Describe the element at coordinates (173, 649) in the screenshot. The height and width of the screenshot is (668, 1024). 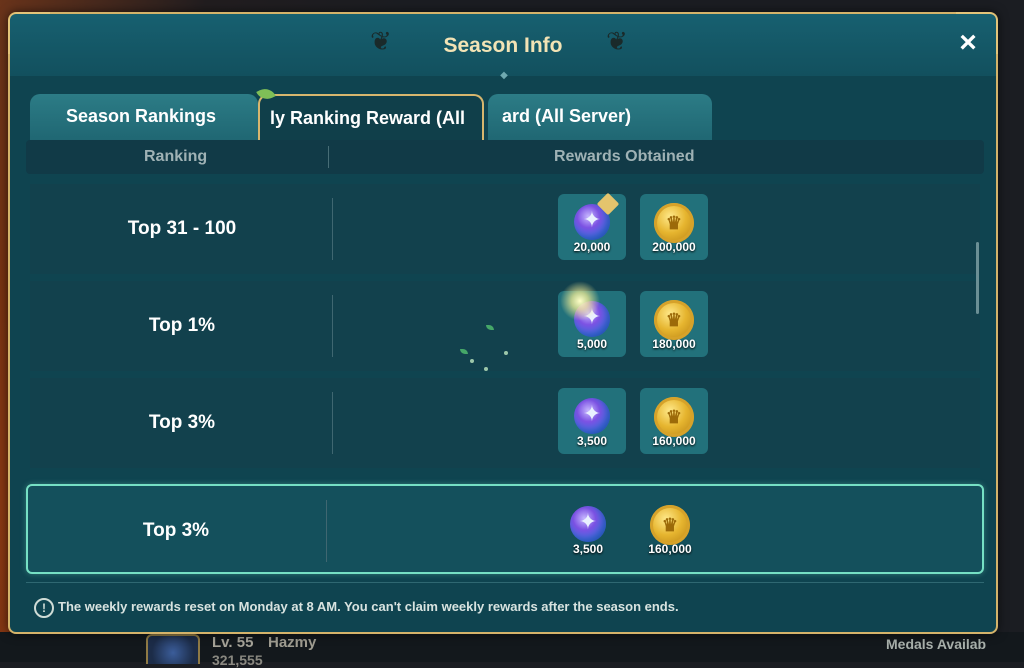
I see `player-avatar` at that location.